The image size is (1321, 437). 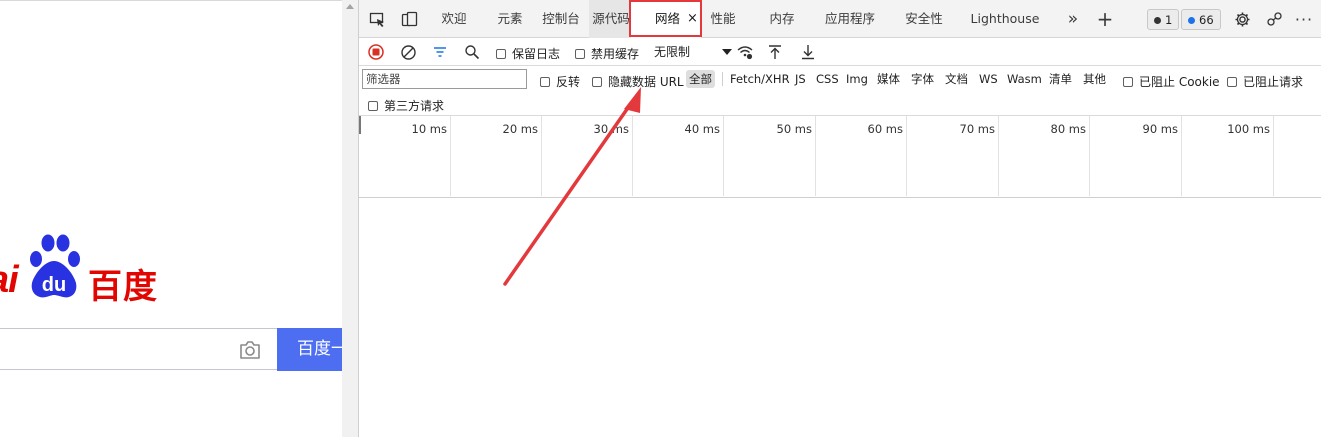 What do you see at coordinates (250, 350) in the screenshot?
I see `camera-icon` at bounding box center [250, 350].